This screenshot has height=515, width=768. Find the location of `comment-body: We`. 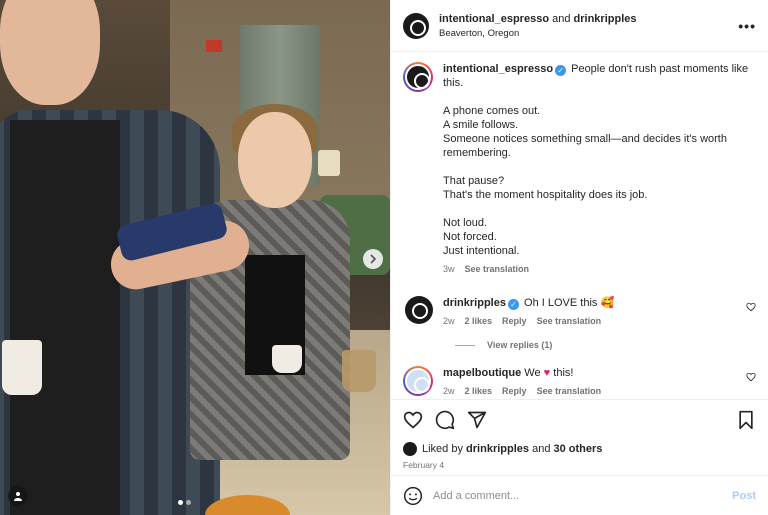

comment-body: We is located at coordinates (532, 373).